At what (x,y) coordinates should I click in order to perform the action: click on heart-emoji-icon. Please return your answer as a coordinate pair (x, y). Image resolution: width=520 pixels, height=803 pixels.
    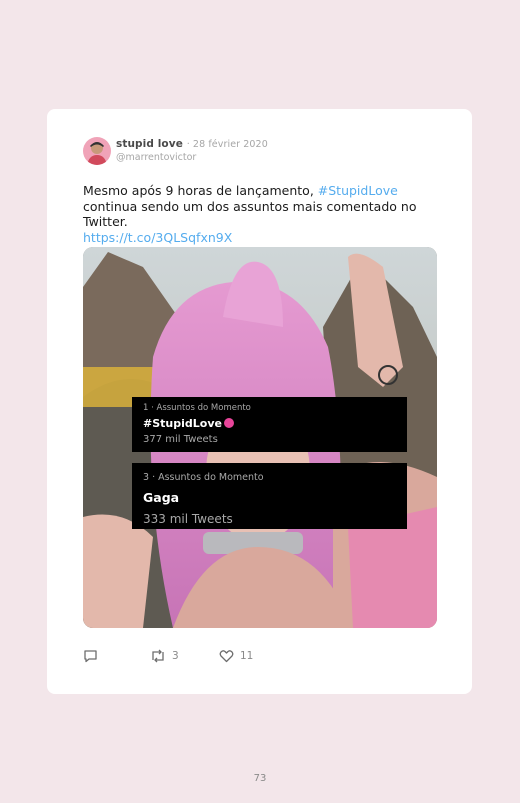
    Looking at the image, I should click on (228, 423).